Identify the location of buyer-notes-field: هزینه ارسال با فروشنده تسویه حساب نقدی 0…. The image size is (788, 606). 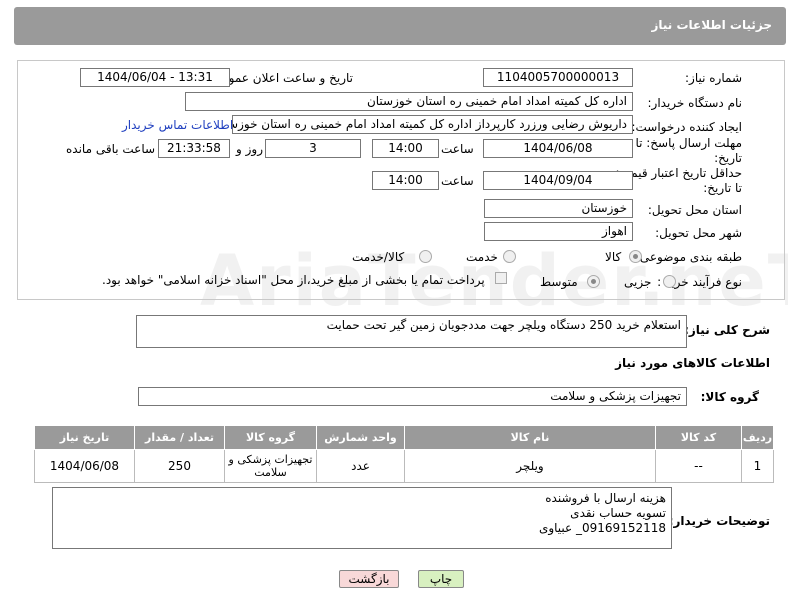
(362, 518).